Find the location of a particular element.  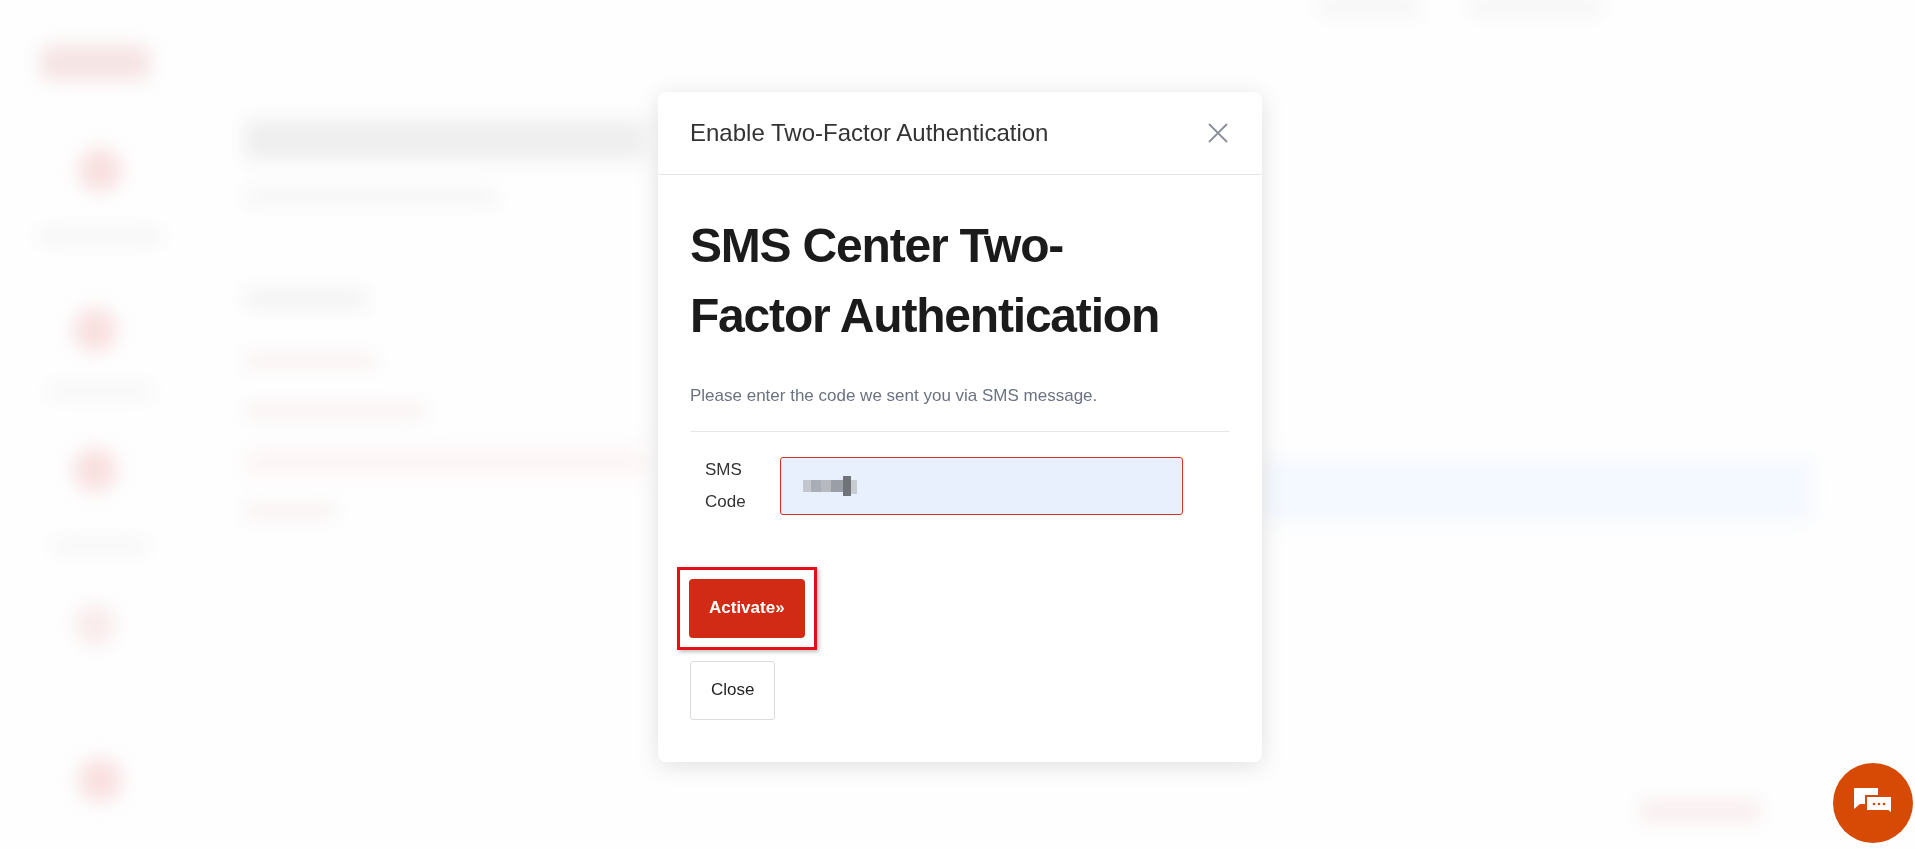

sms-code-field is located at coordinates (981, 485).